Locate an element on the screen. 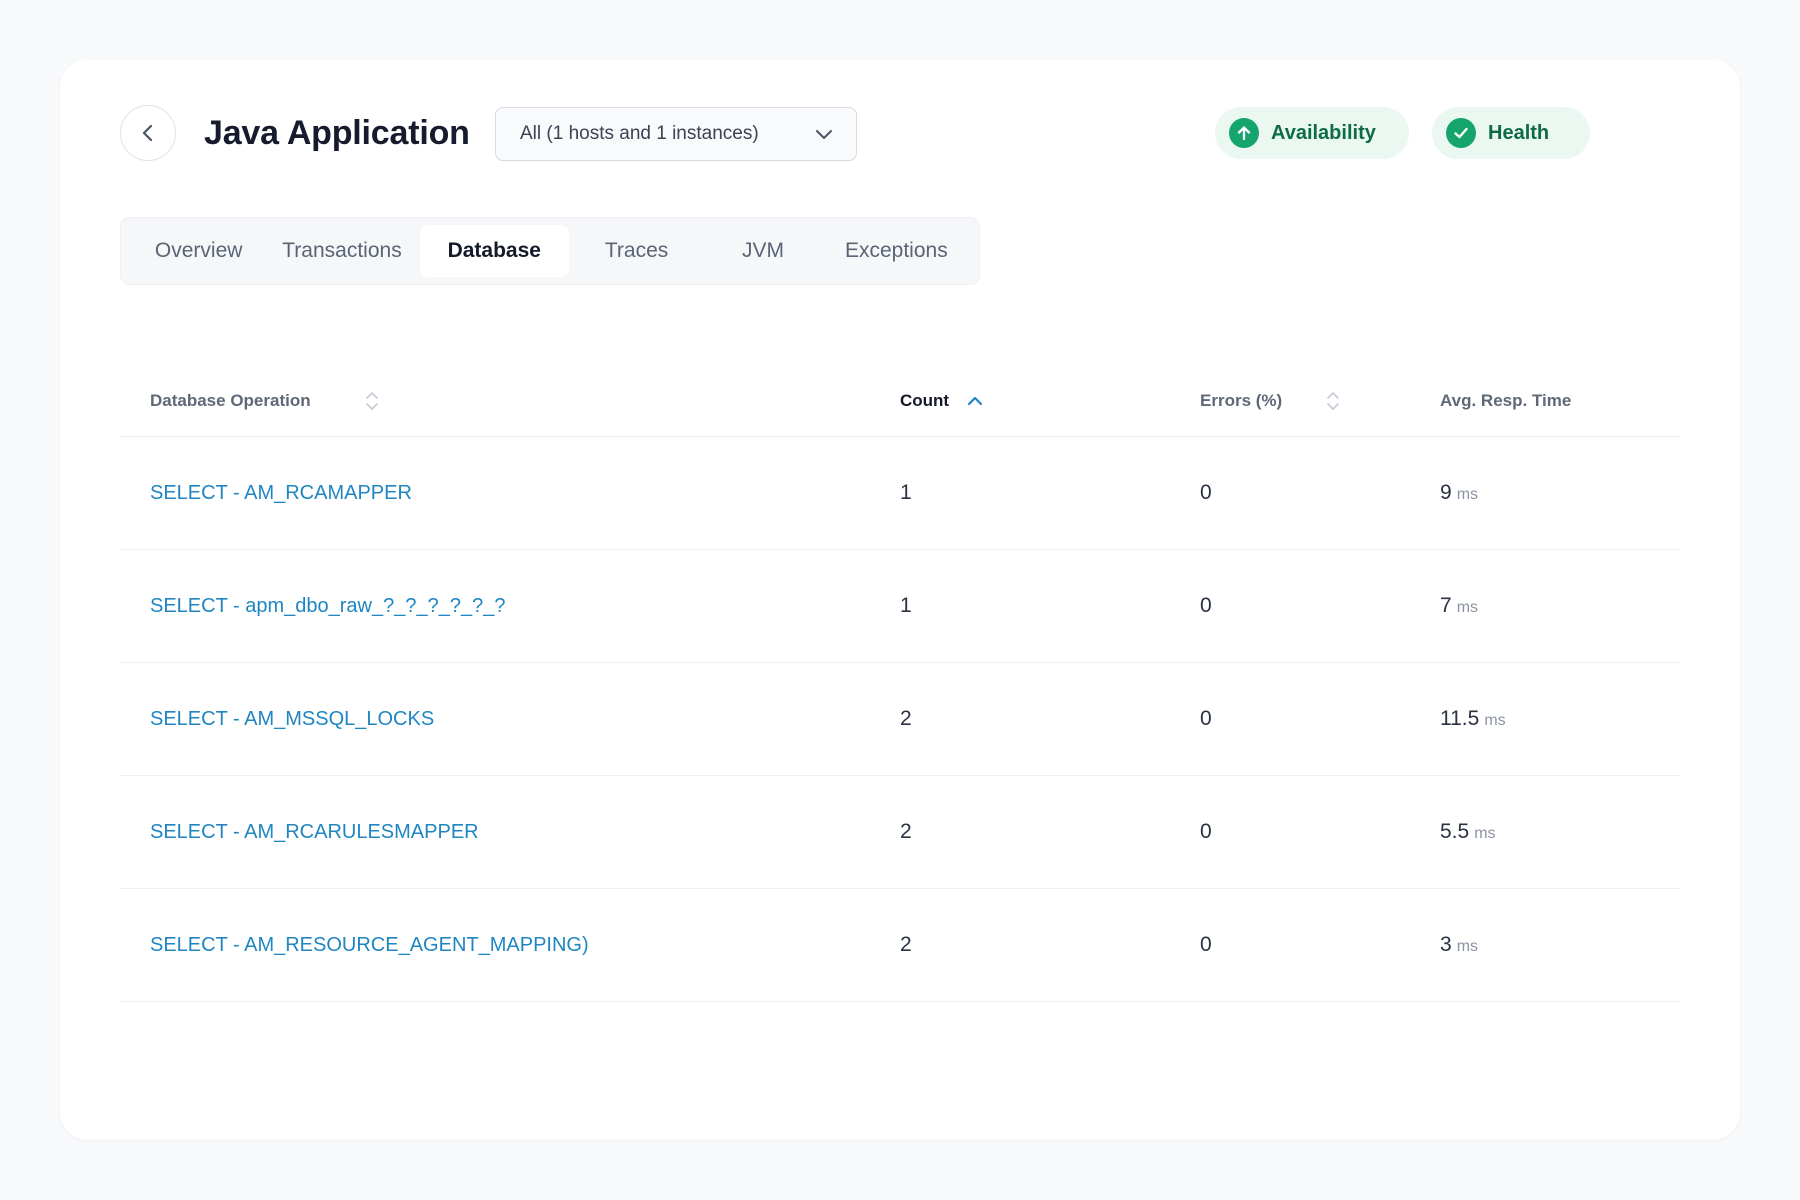  tab-traces: Traces is located at coordinates (636, 251).